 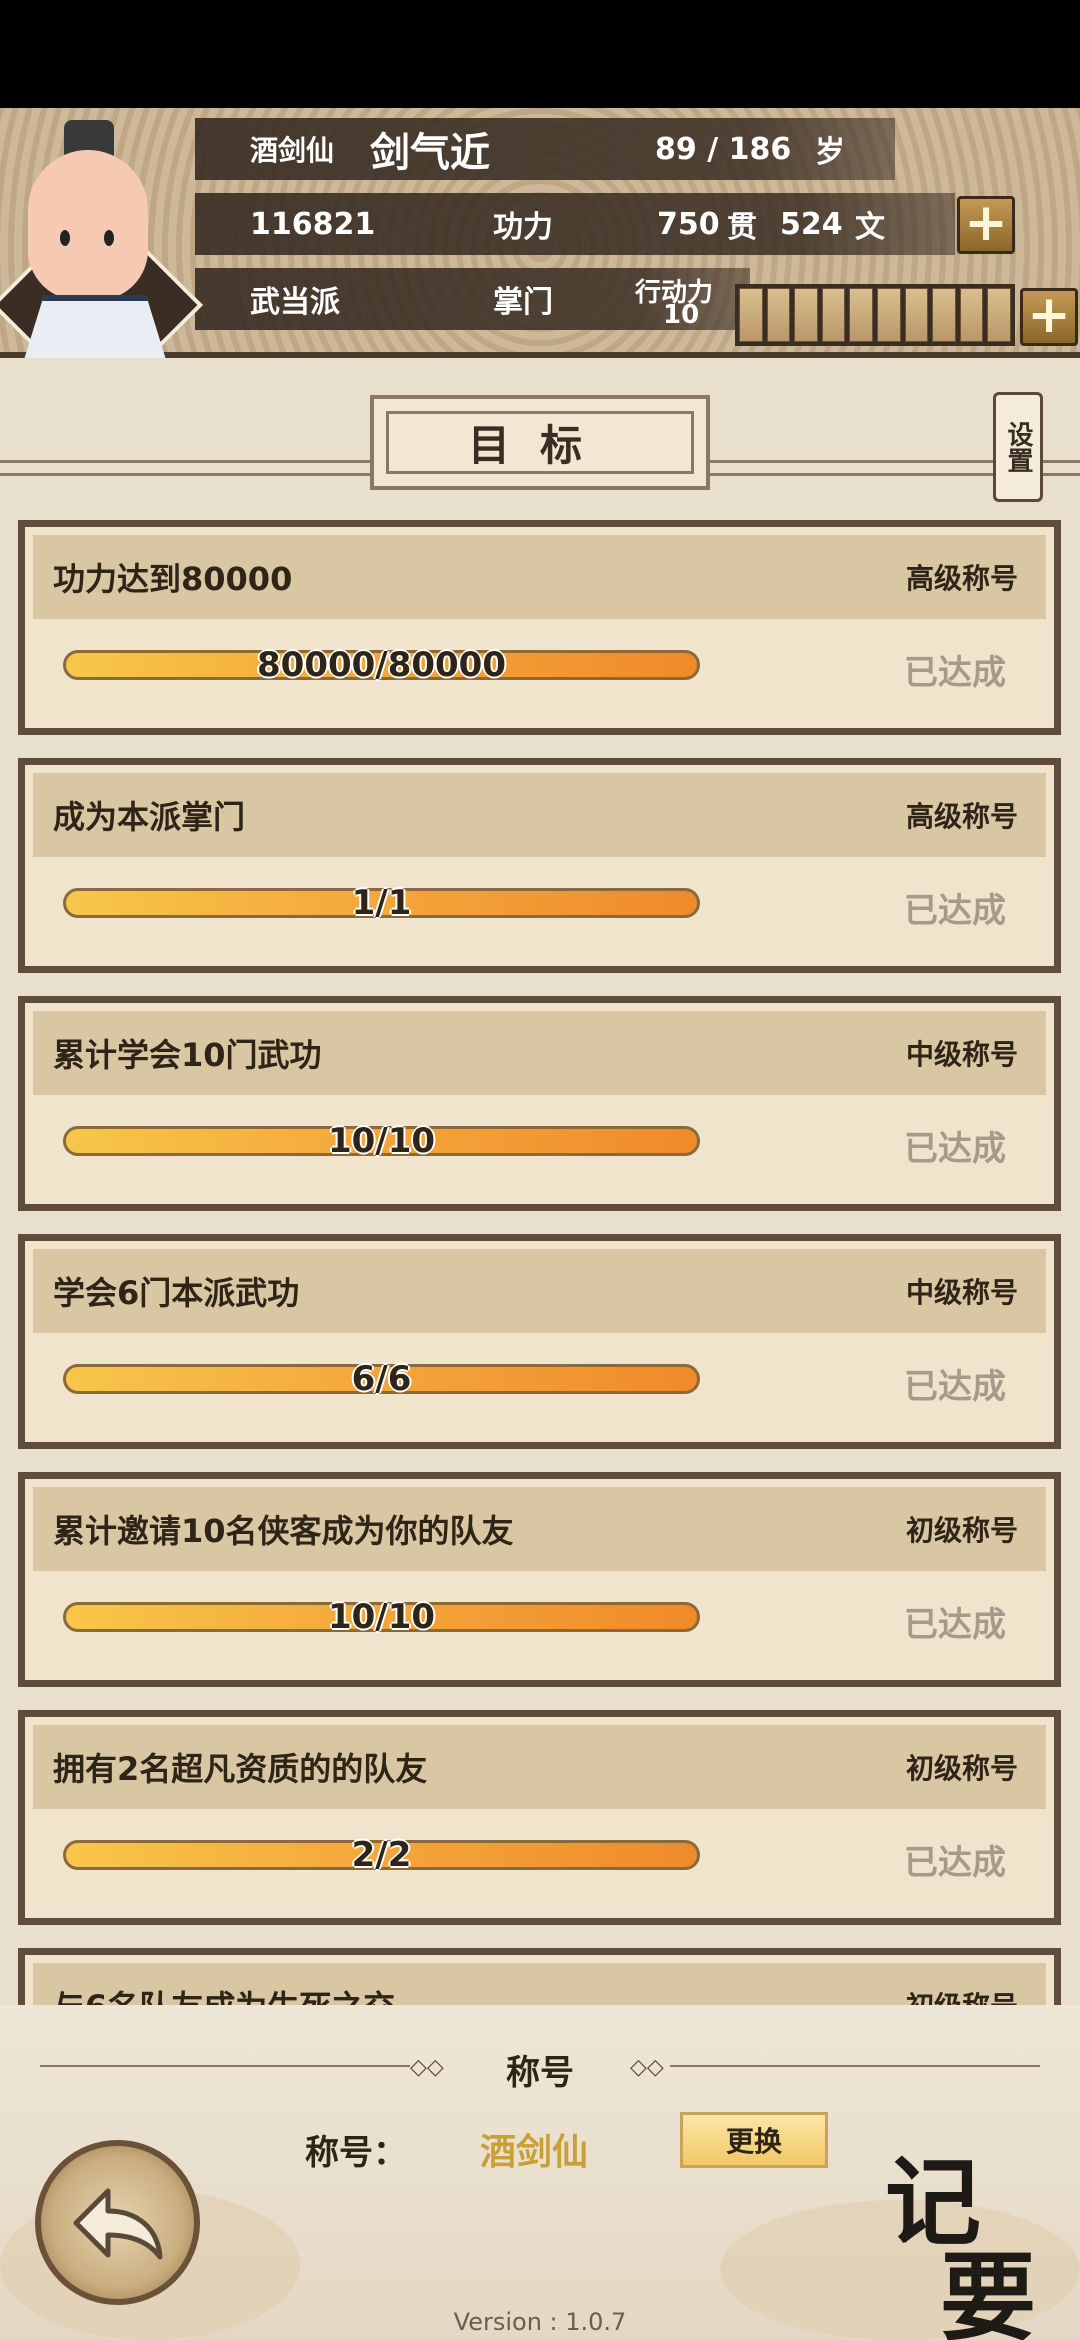 I want to click on goal-progress-text: 2/2, so click(x=381, y=1855).